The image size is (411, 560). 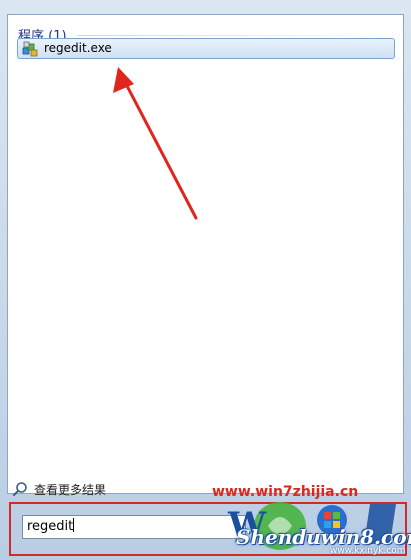 What do you see at coordinates (235, 35) in the screenshot?
I see `section-divider` at bounding box center [235, 35].